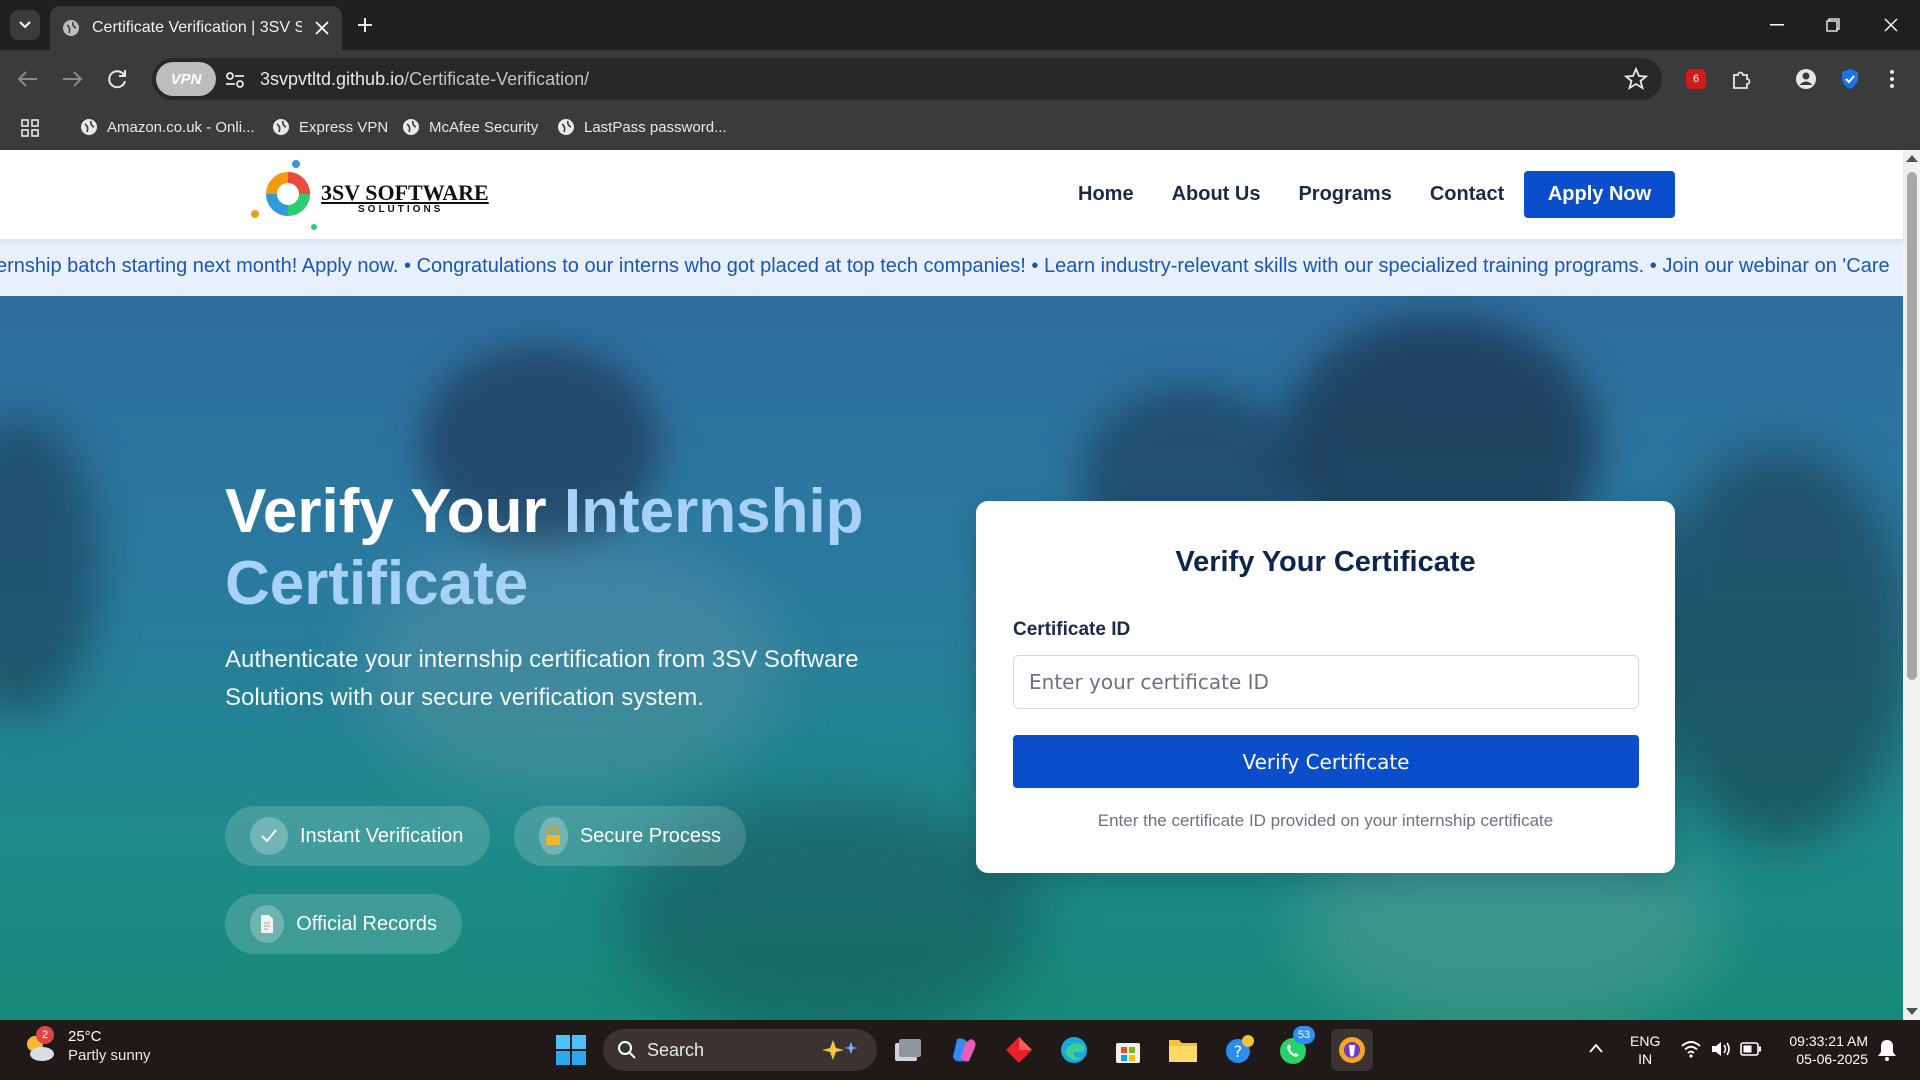  I want to click on weather-widget: 2 25°C Partly sunny, so click(86, 1046).